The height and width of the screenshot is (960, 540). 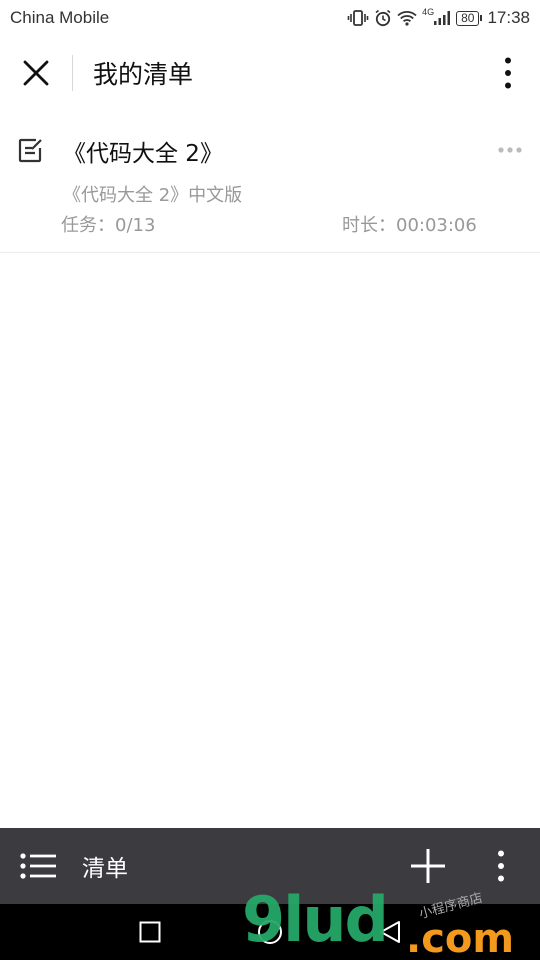 I want to click on header-divider, so click(x=72, y=73).